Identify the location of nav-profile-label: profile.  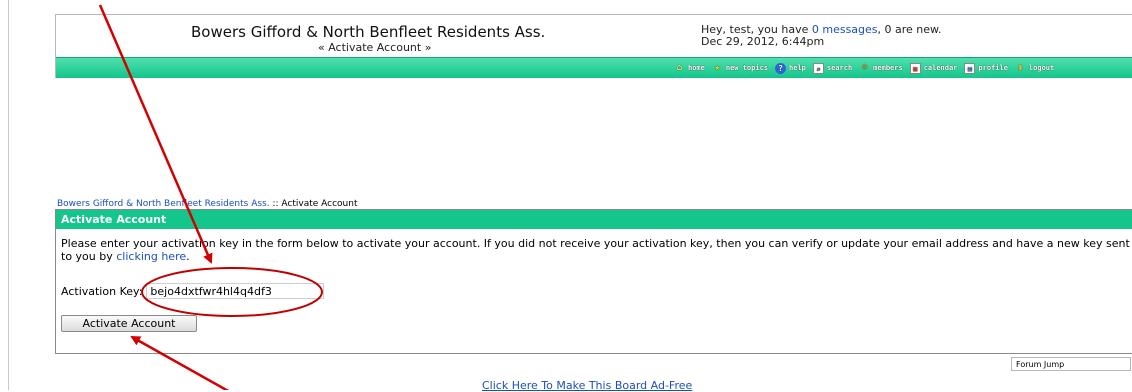
(993, 68).